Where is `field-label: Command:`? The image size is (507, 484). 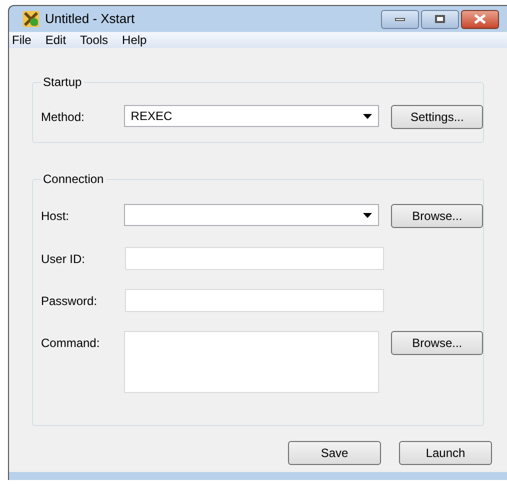
field-label: Command: is located at coordinates (71, 343).